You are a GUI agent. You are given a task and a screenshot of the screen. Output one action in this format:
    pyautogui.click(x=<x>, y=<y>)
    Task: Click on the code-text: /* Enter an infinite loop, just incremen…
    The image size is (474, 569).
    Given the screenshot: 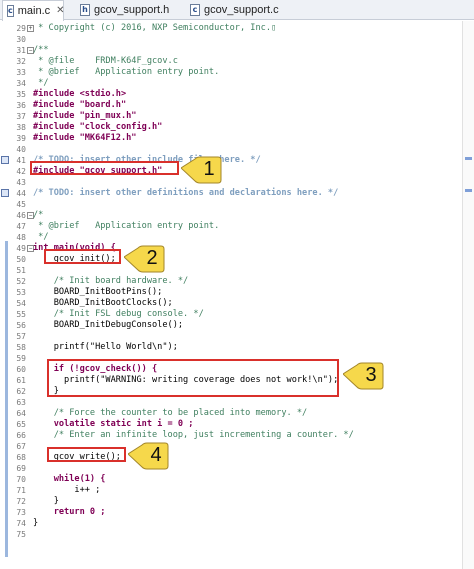 What is the action you would take?
    pyautogui.click(x=193, y=435)
    